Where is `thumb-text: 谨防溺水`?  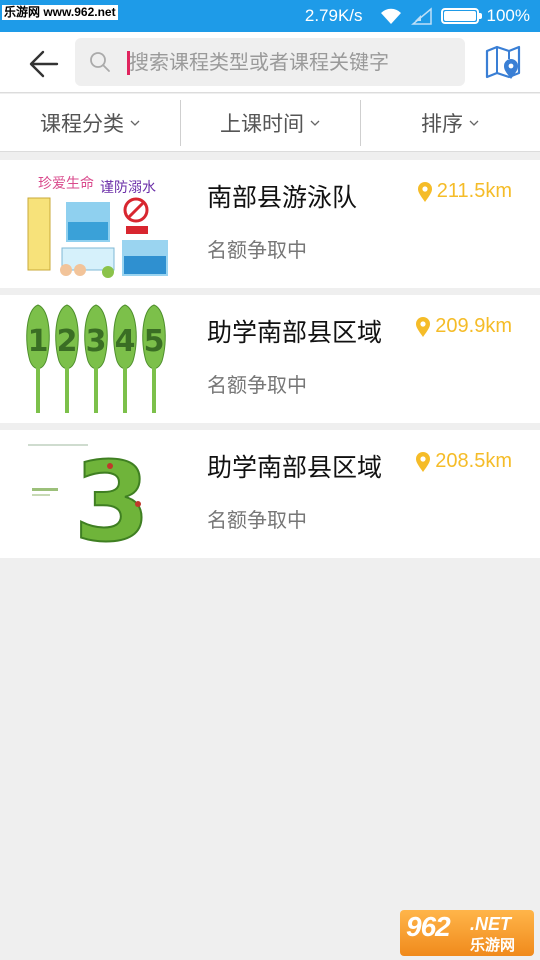
thumb-text: 谨防溺水 is located at coordinates (128, 188).